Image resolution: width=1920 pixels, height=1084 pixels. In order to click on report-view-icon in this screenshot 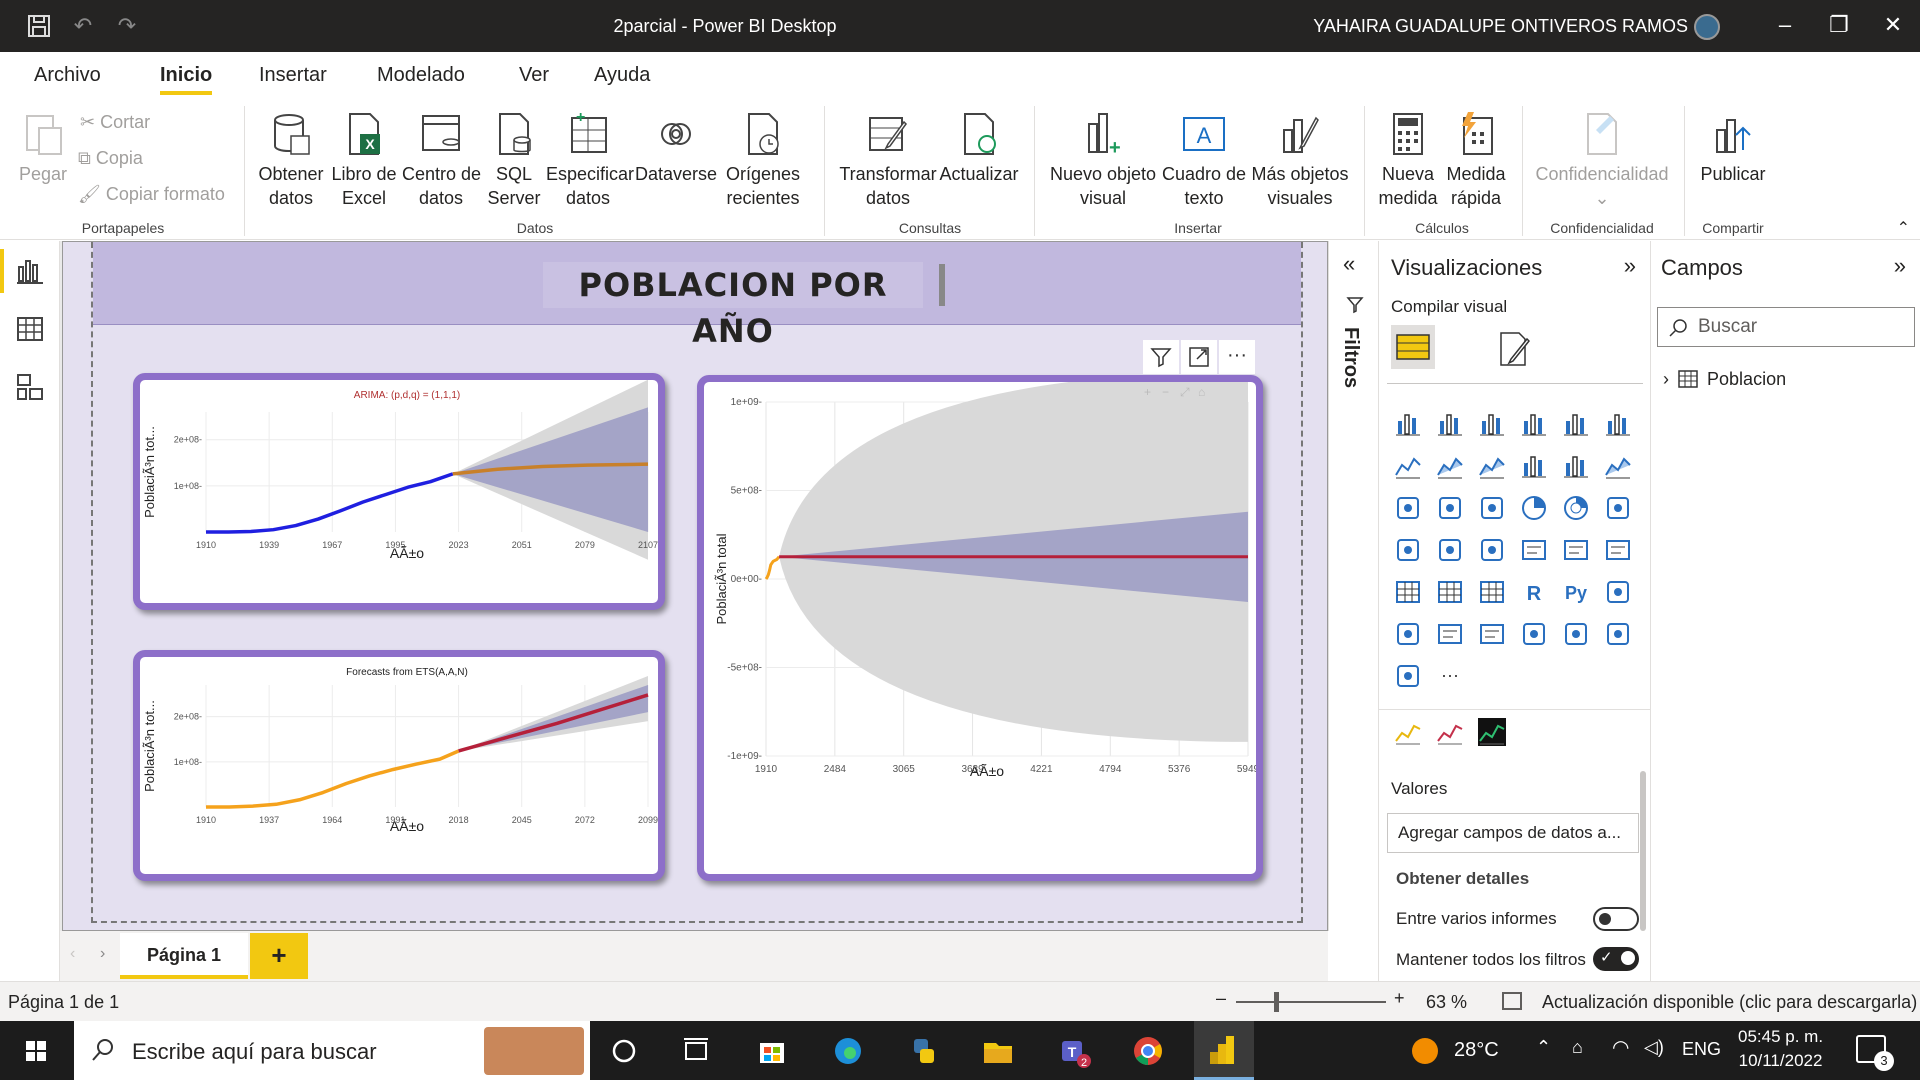, I will do `click(30, 271)`.